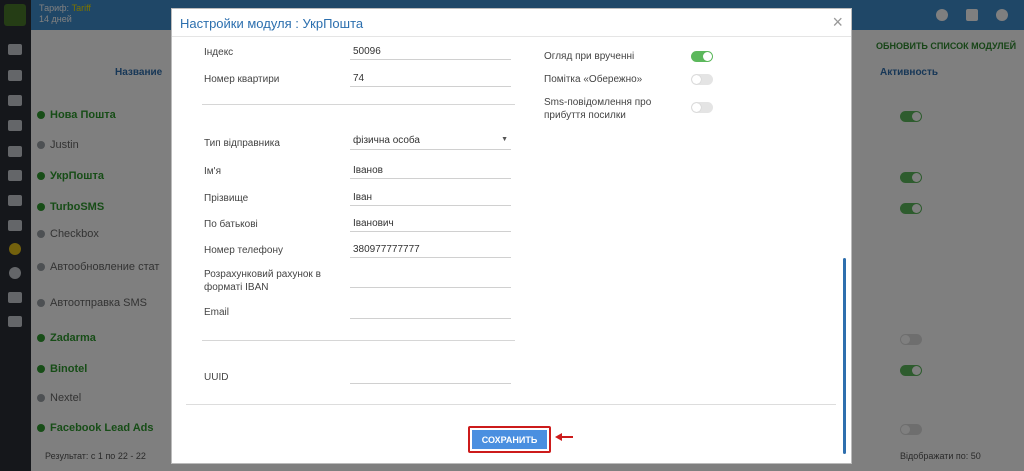  I want to click on inspection-toggle, so click(702, 56).